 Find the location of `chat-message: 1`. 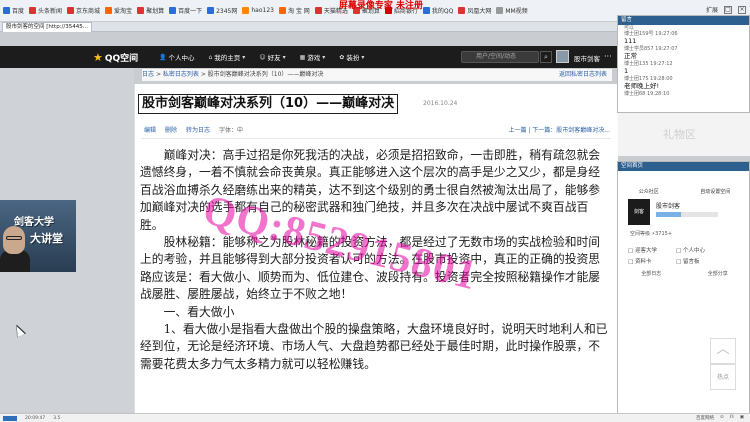

chat-message: 1 is located at coordinates (626, 71).